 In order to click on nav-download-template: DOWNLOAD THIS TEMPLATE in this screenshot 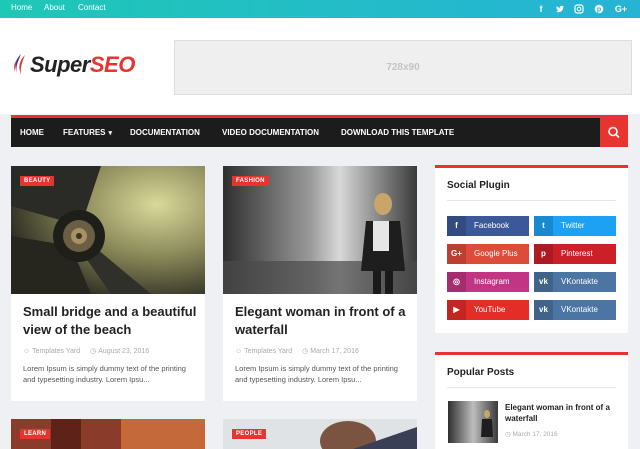, I will do `click(397, 132)`.